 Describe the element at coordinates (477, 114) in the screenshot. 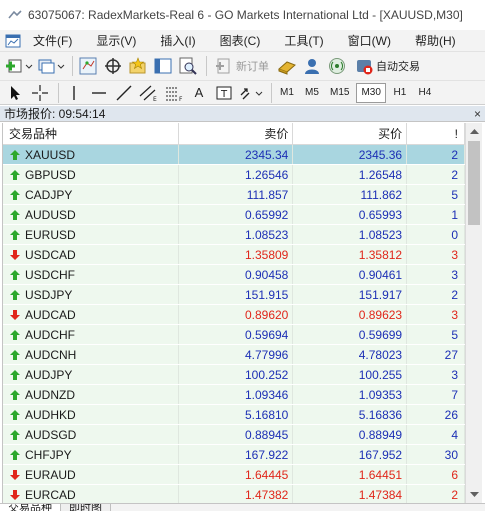

I see `close-icon: ×` at that location.